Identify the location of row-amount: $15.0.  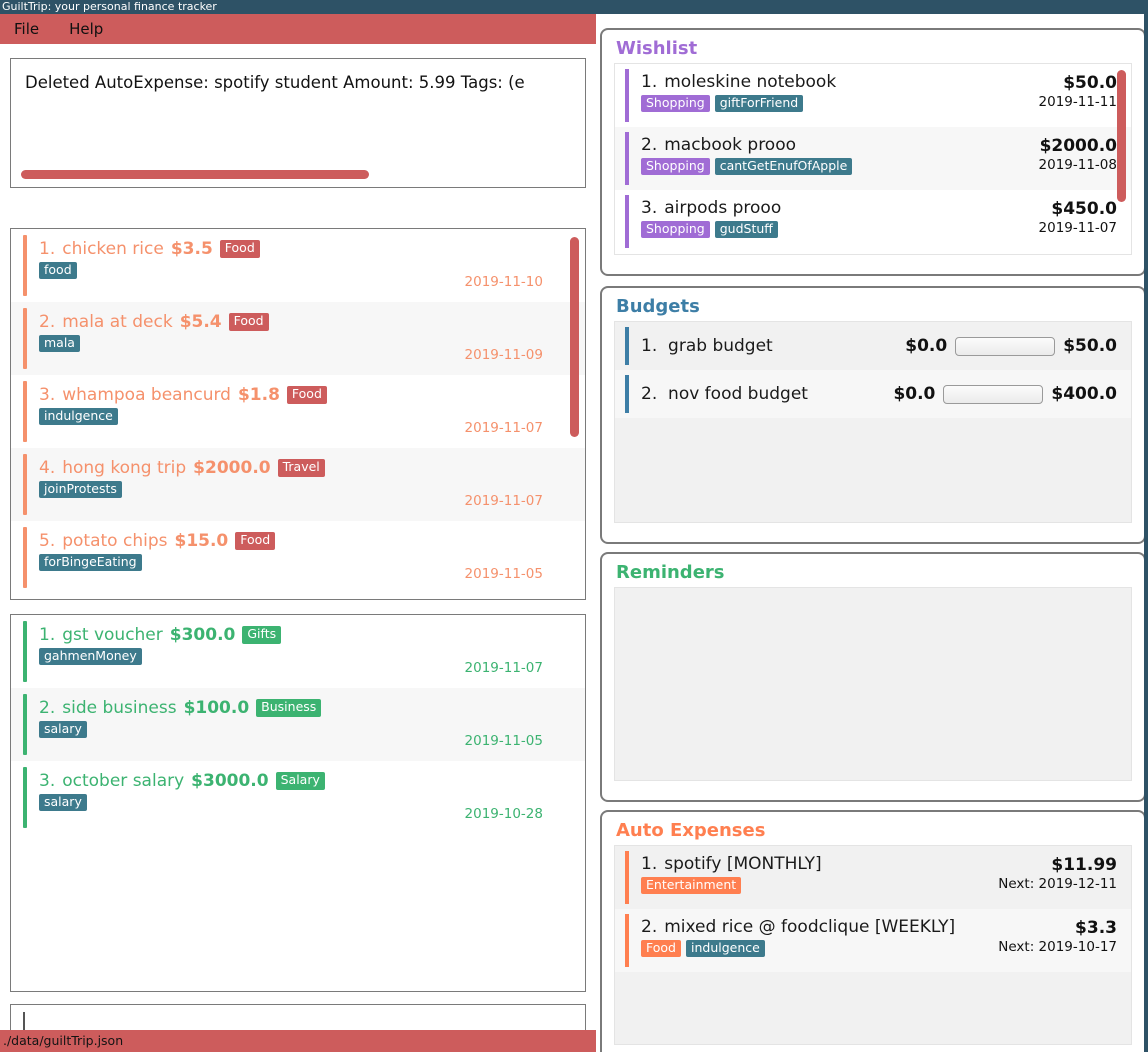
(201, 541).